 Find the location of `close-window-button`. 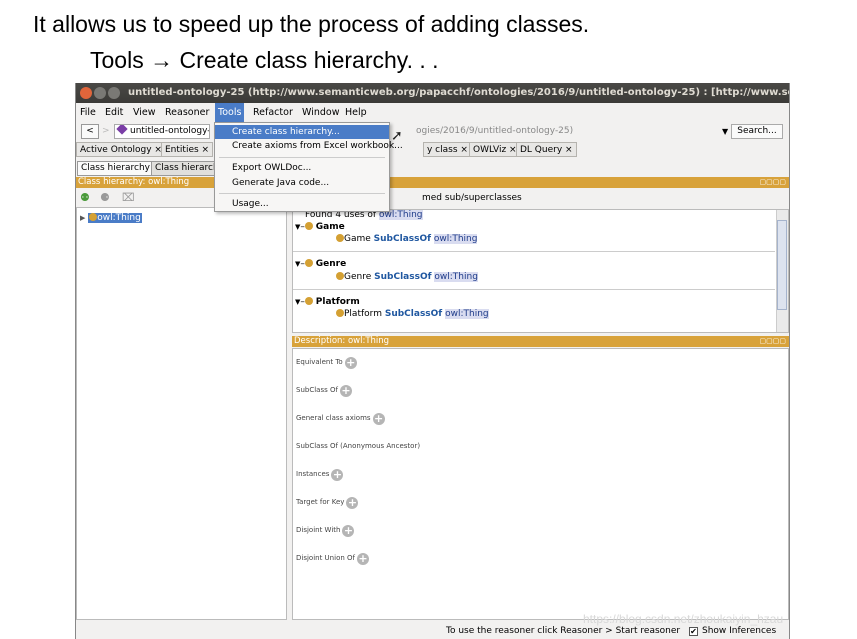

close-window-button is located at coordinates (86, 93).